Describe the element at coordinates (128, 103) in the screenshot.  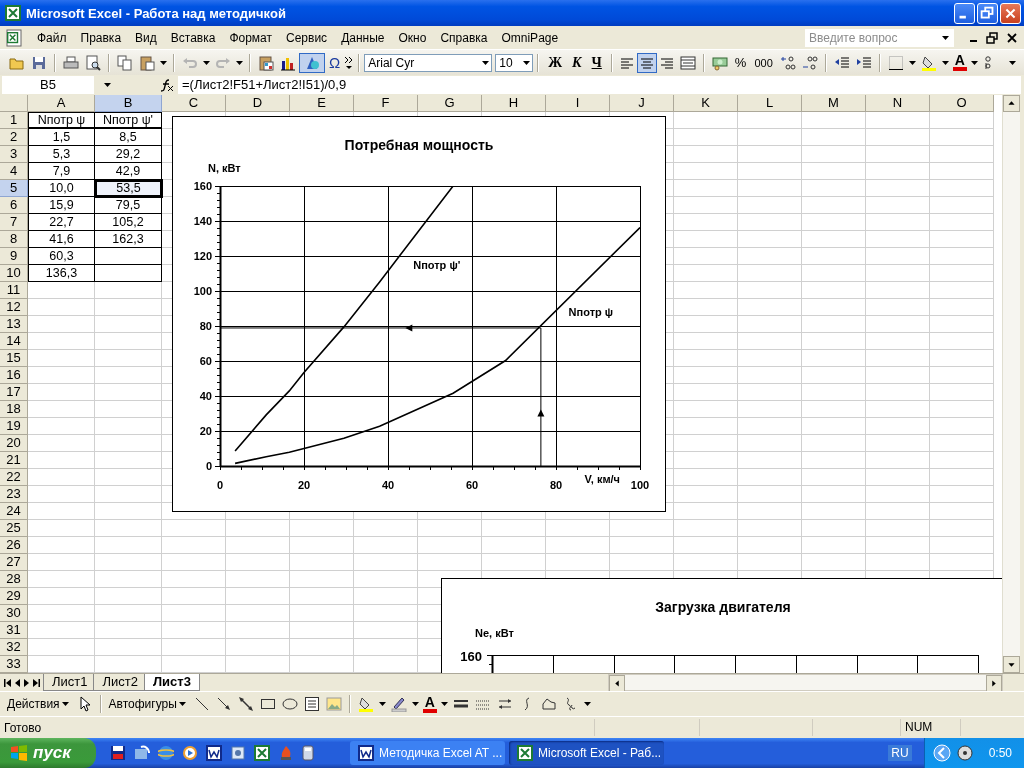
I see `column-header: B` at that location.